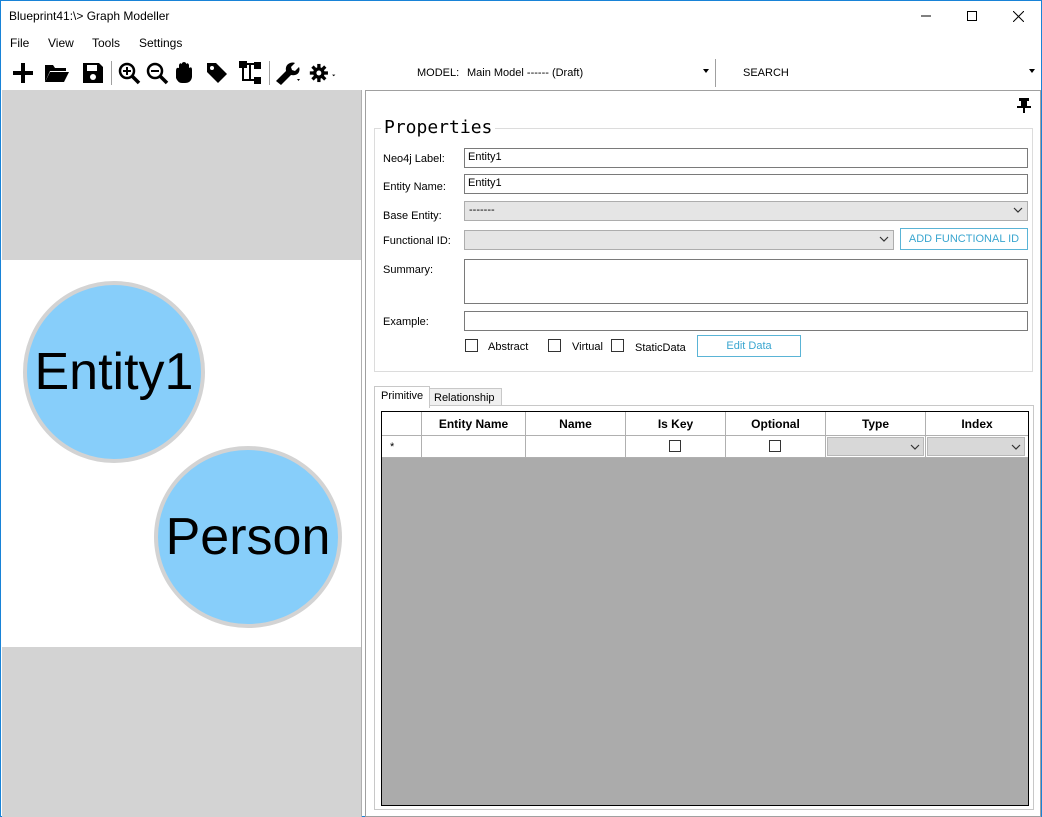 Image resolution: width=1042 pixels, height=817 pixels. Describe the element at coordinates (57, 73) in the screenshot. I see `open-folder-icon` at that location.